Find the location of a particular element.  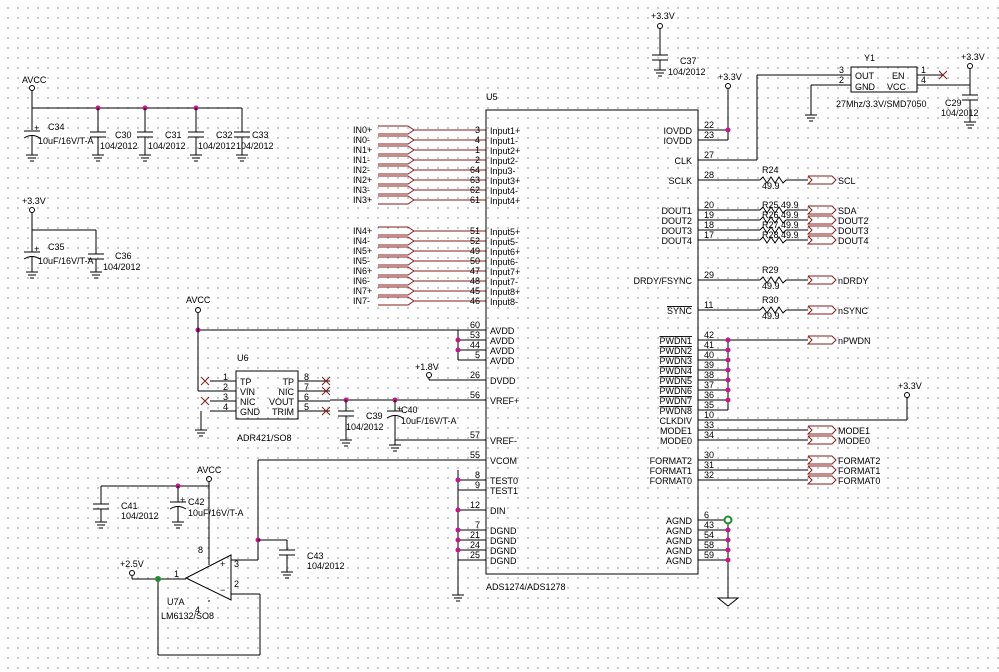

output-port-label: MODE0 is located at coordinates (854, 441).